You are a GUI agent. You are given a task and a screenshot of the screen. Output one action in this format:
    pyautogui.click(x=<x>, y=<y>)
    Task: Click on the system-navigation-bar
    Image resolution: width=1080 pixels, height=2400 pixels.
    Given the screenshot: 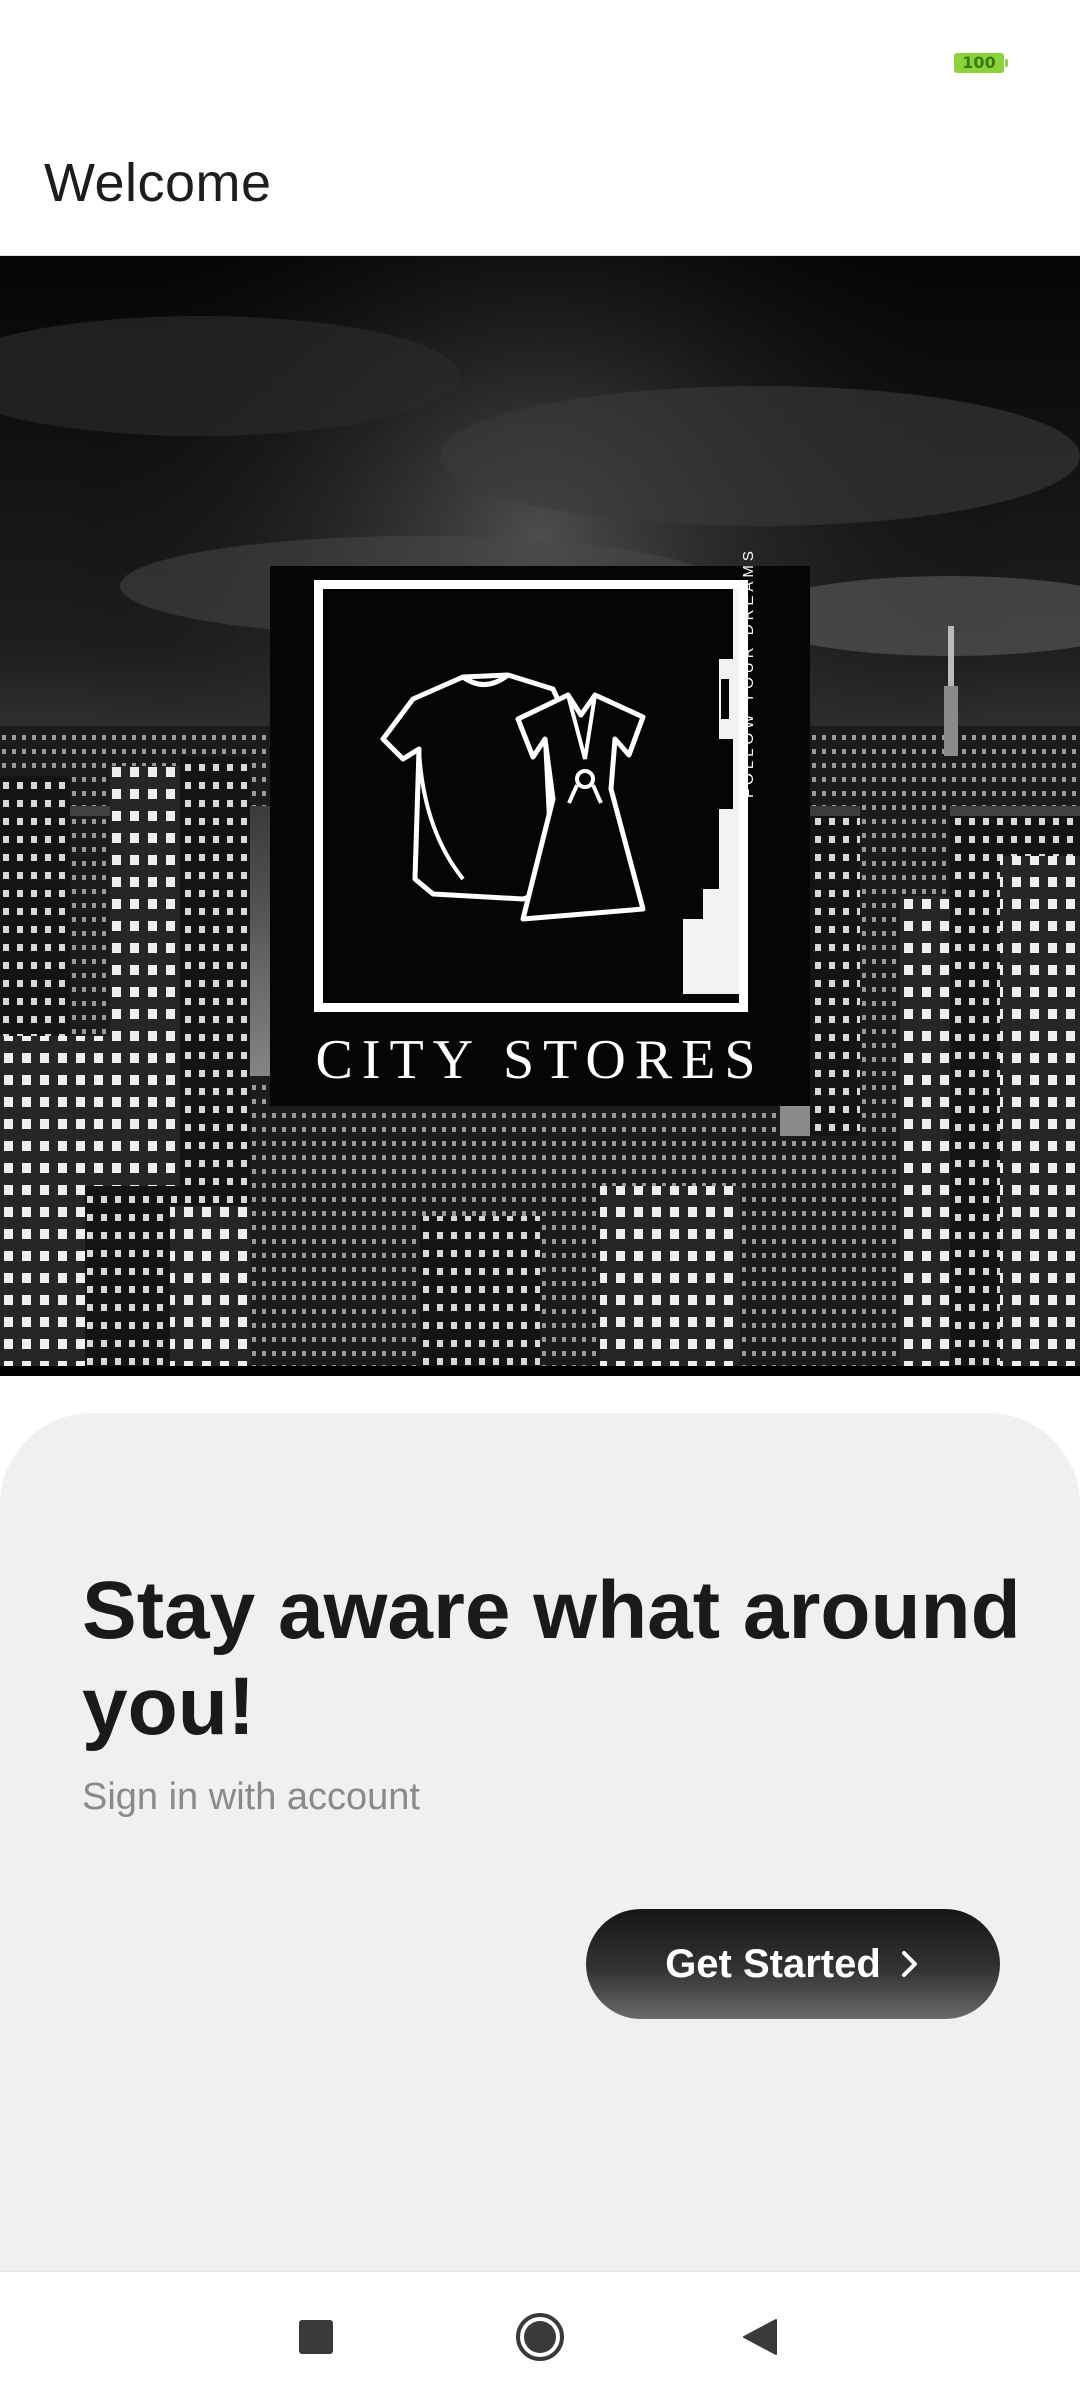 What is the action you would take?
    pyautogui.click(x=540, y=2335)
    